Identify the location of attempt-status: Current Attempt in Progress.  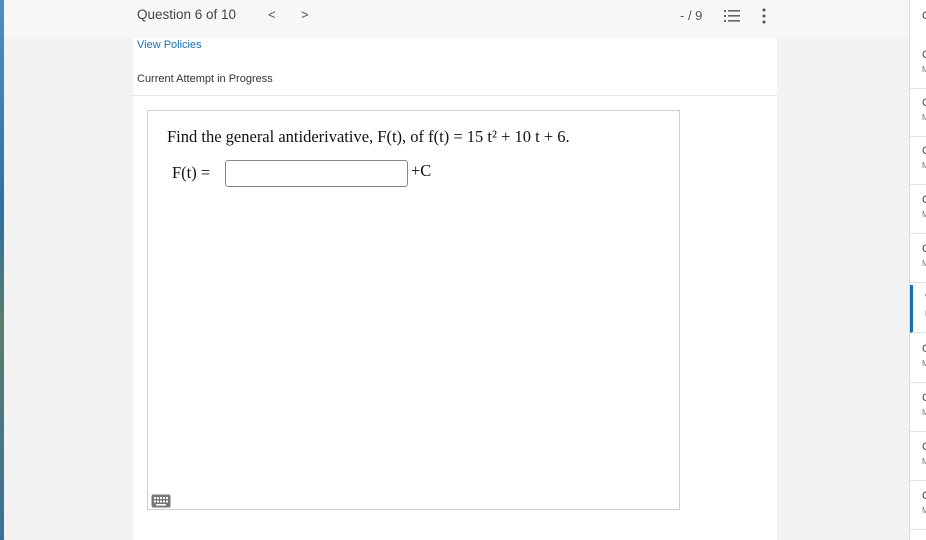
(205, 79).